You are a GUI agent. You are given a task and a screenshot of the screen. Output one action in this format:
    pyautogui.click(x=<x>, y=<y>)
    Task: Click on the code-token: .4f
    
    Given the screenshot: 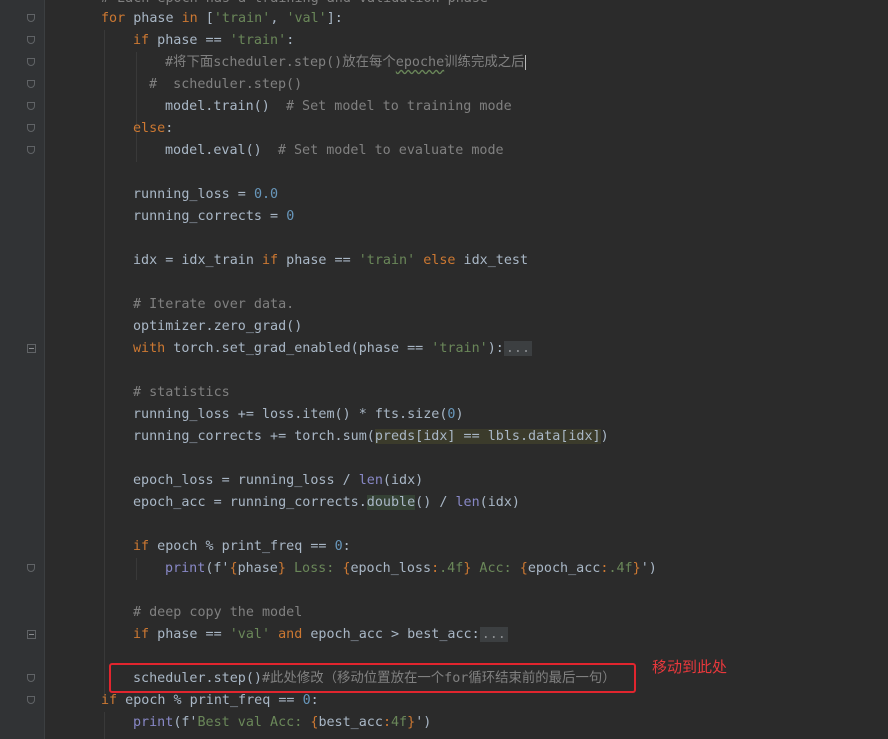 What is the action you would take?
    pyautogui.click(x=451, y=568)
    